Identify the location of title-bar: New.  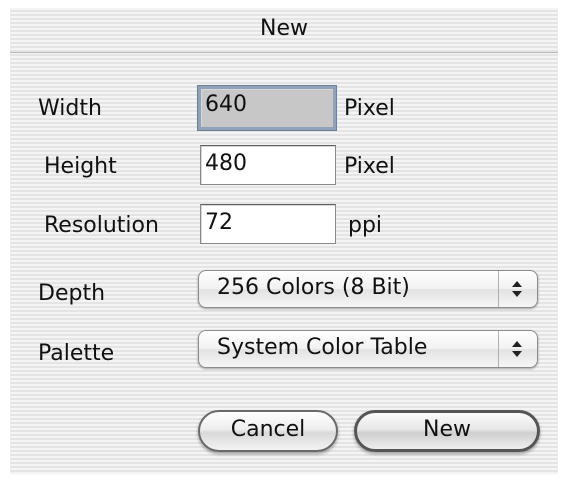
(284, 30).